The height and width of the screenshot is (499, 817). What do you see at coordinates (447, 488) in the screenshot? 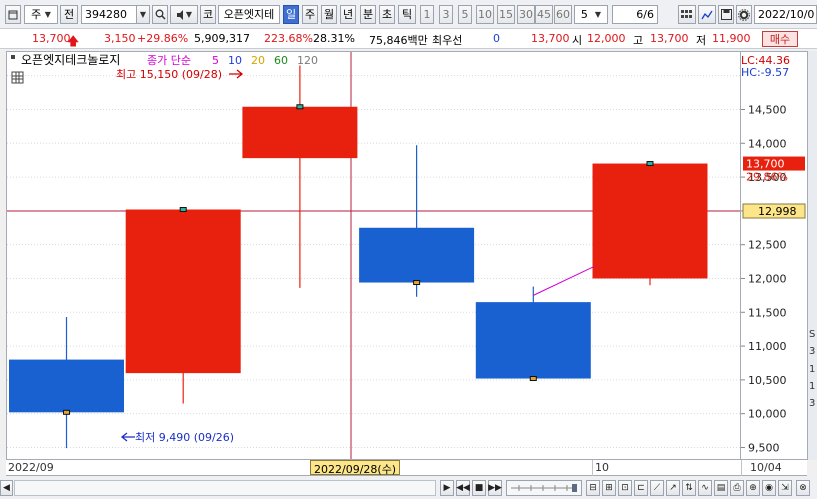
I see `play-icon: ▶` at bounding box center [447, 488].